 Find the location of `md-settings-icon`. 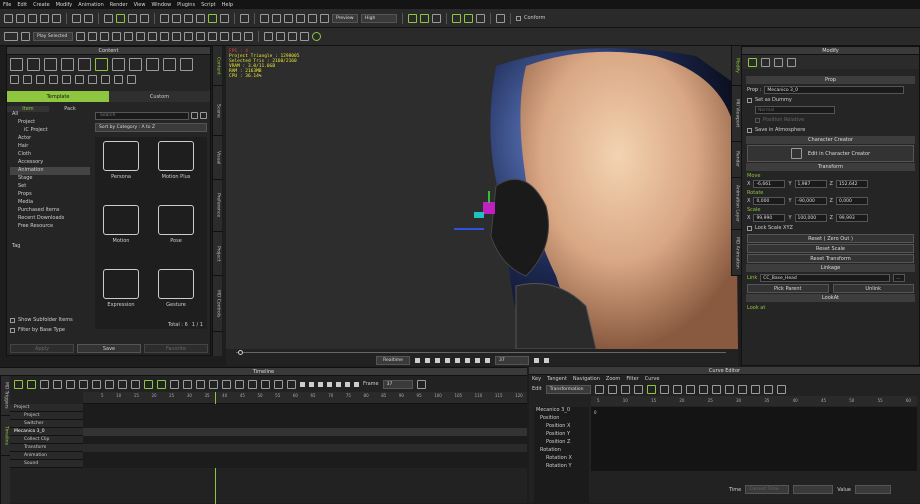

md-settings-icon is located at coordinates (25, 36).